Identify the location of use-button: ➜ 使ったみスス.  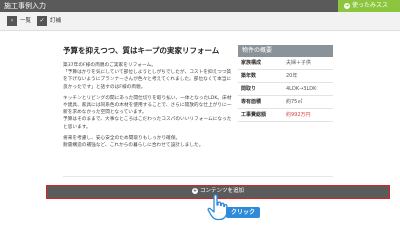
(369, 6).